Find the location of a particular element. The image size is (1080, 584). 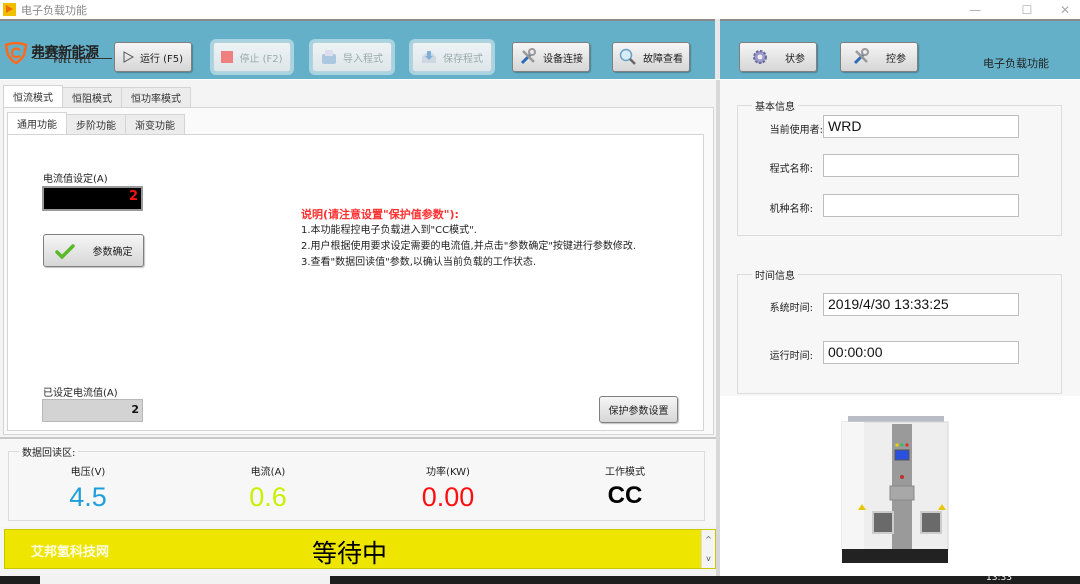

current-label: 电流(A) is located at coordinates (268, 472).